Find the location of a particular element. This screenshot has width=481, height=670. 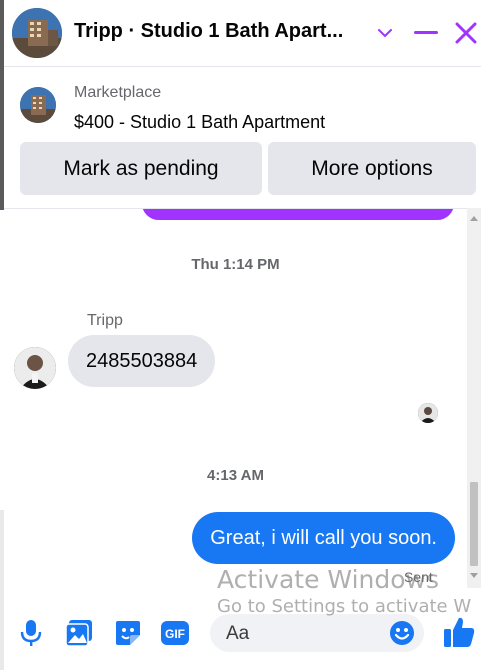

gif-icon: GIF is located at coordinates (175, 633).